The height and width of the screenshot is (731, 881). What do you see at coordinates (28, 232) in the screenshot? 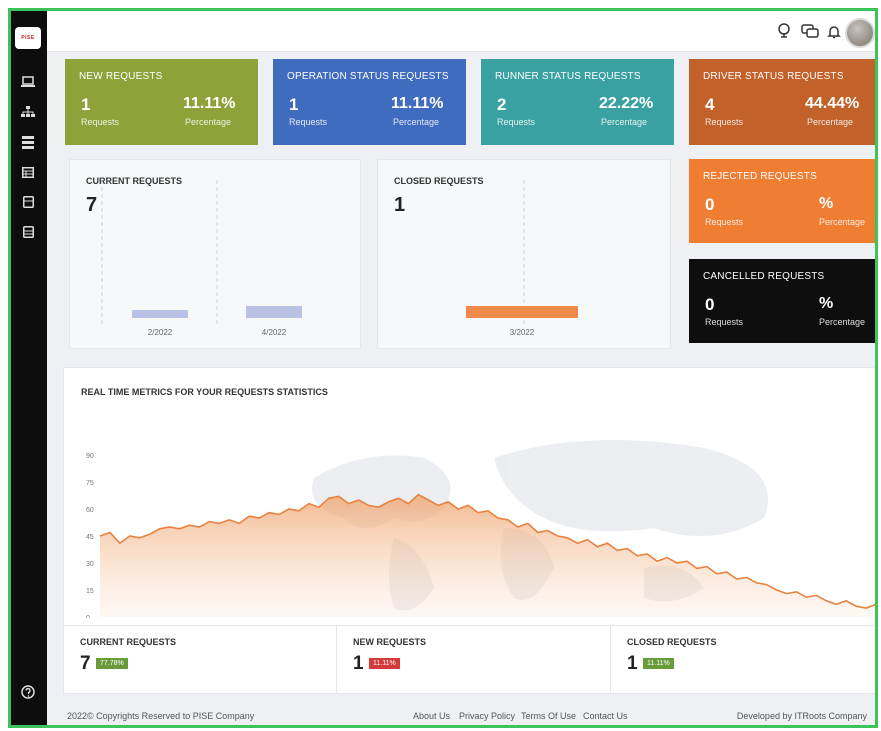
I see `document-alt-icon` at bounding box center [28, 232].